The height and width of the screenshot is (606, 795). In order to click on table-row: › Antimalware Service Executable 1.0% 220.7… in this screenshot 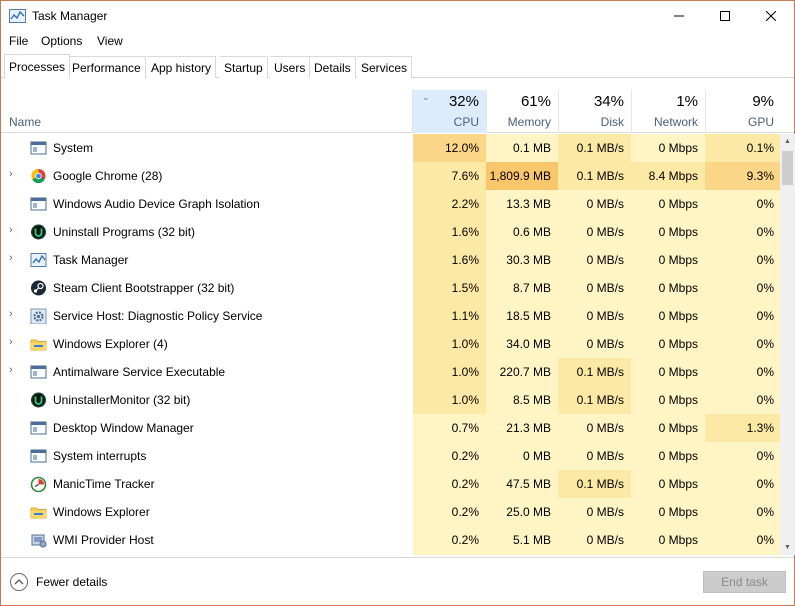, I will do `click(391, 372)`.